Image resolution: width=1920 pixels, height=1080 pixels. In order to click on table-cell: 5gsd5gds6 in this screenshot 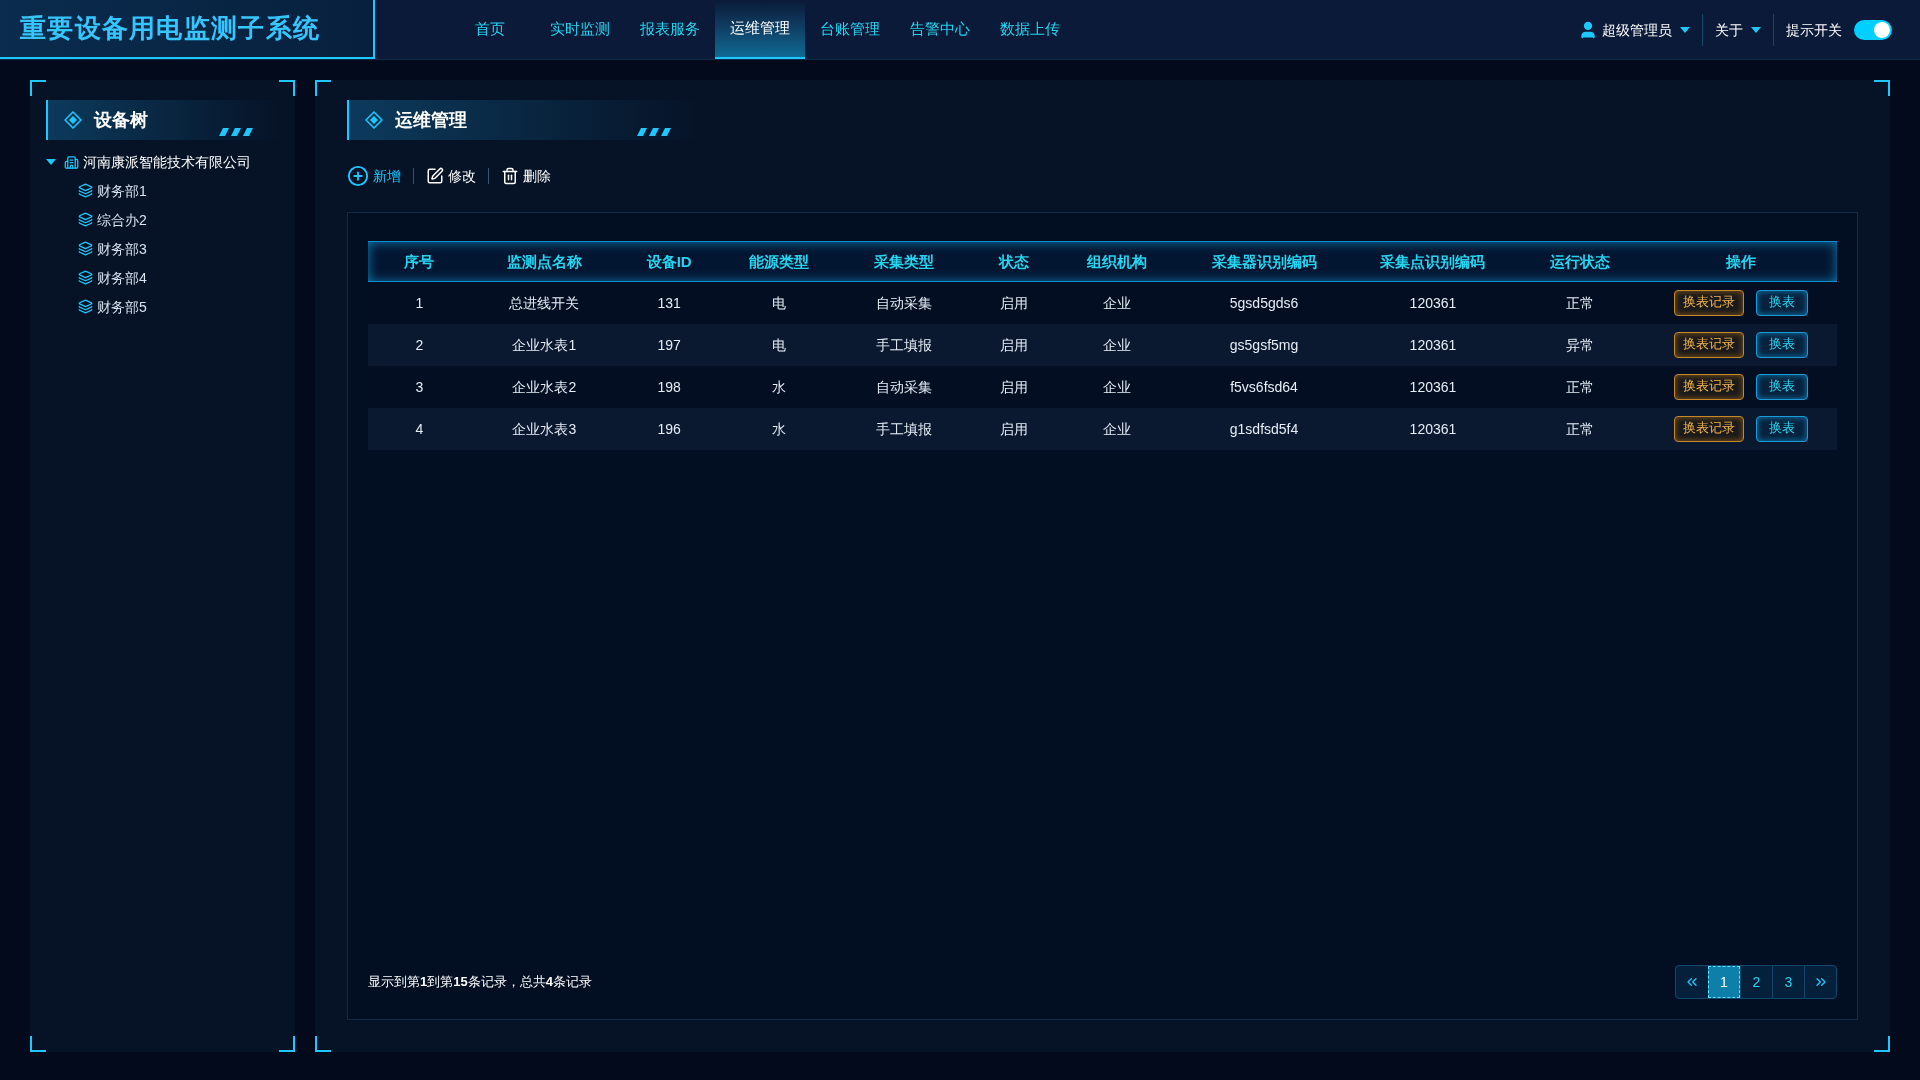, I will do `click(1264, 302)`.